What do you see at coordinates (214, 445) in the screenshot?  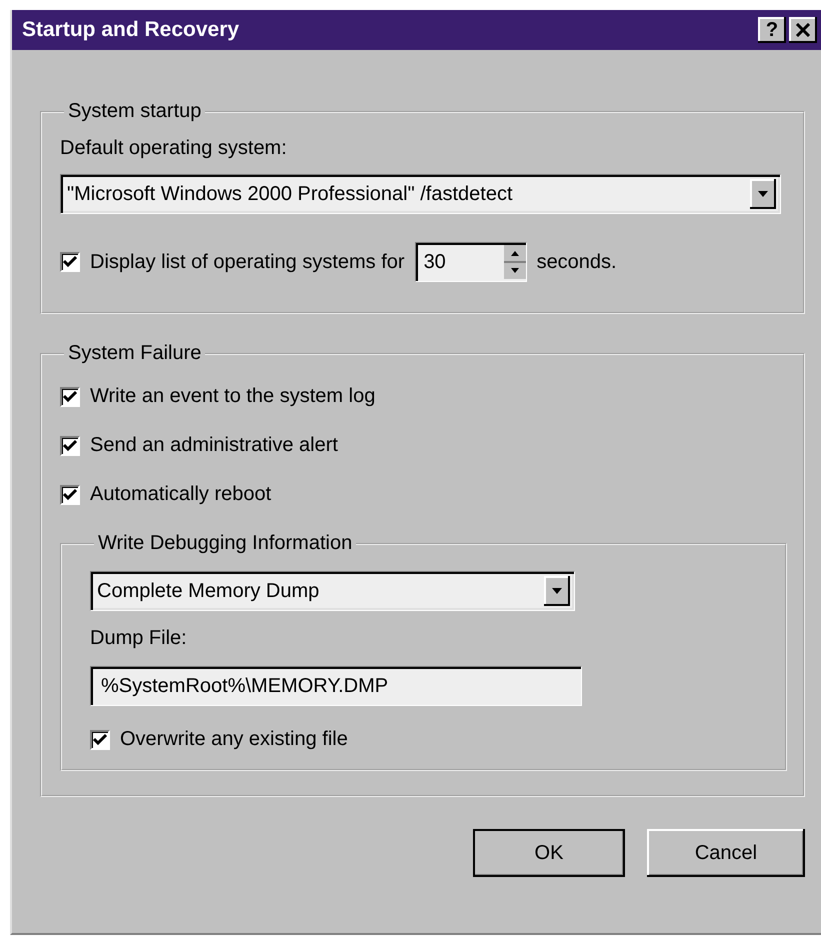 I see `checkbox-label: Send an administrative alert` at bounding box center [214, 445].